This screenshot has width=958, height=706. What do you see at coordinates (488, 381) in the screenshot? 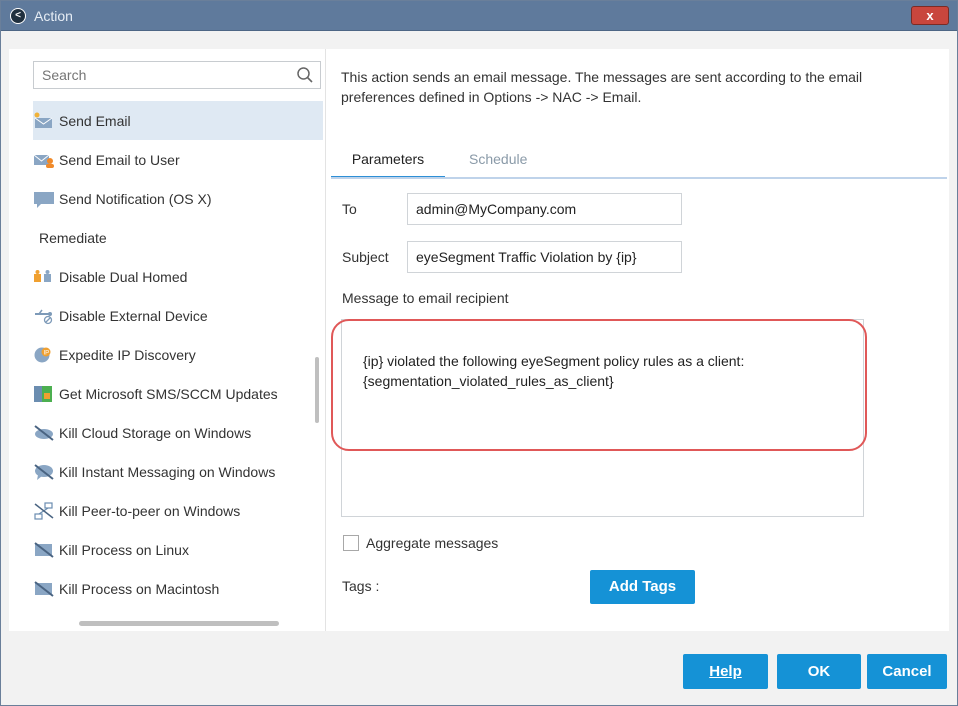
I see `message-line-2: {segmentation_violated_rules_as_client}` at bounding box center [488, 381].